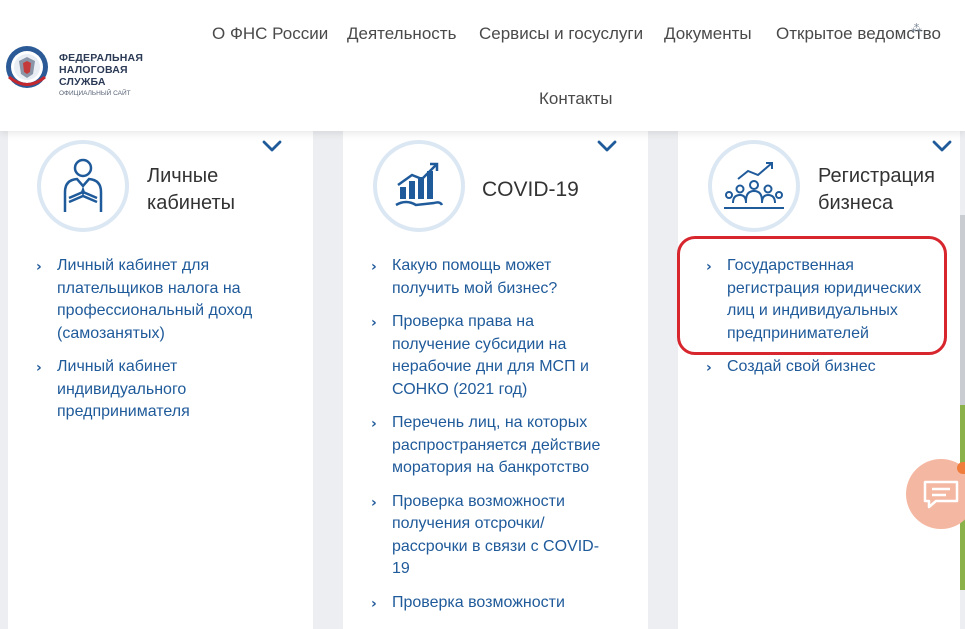 Image resolution: width=965 pixels, height=629 pixels. I want to click on logo-subtitle: ОФИЦИАЛЬНЫЙ САЙТ, so click(95, 93).